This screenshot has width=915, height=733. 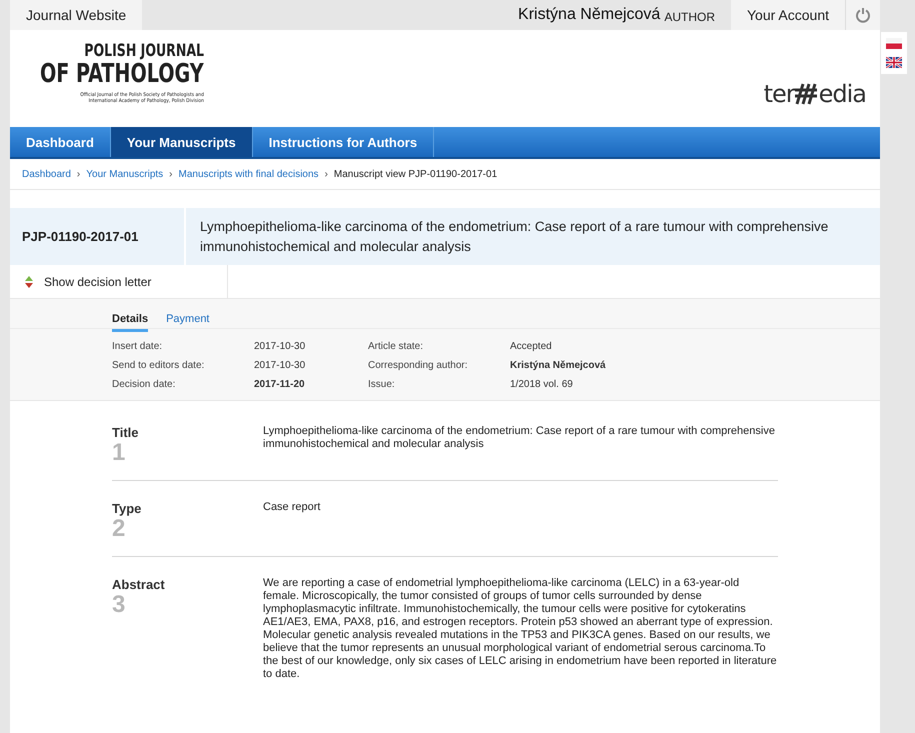 I want to click on section-number: 3, so click(x=119, y=605).